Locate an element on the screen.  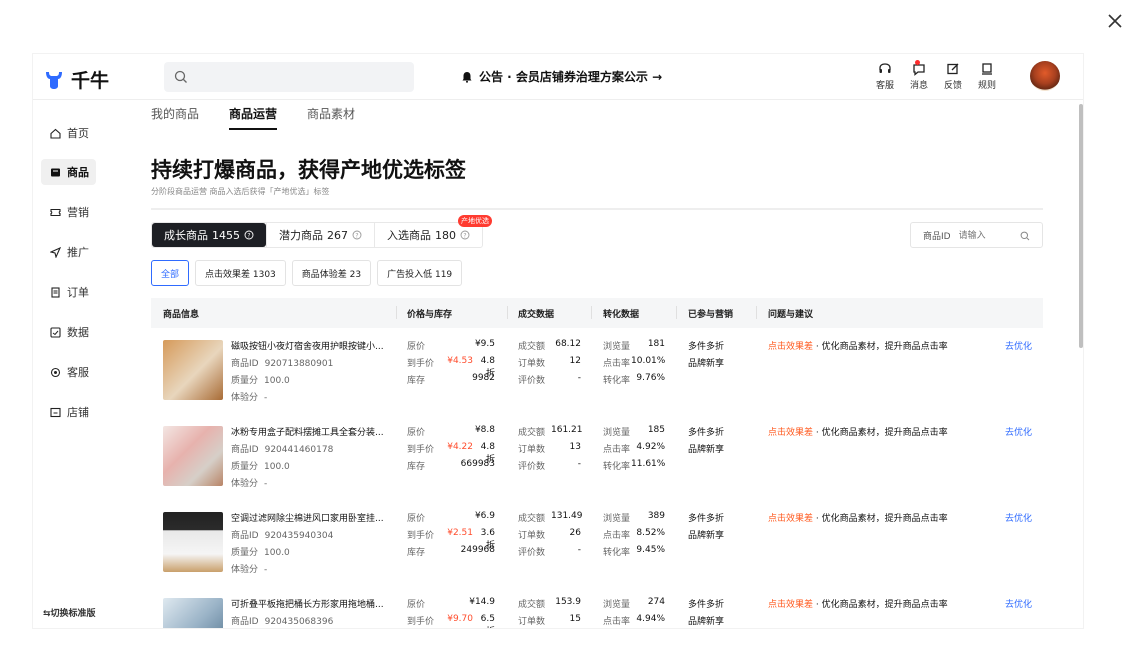
cvr: 9.45% is located at coordinates (650, 550).